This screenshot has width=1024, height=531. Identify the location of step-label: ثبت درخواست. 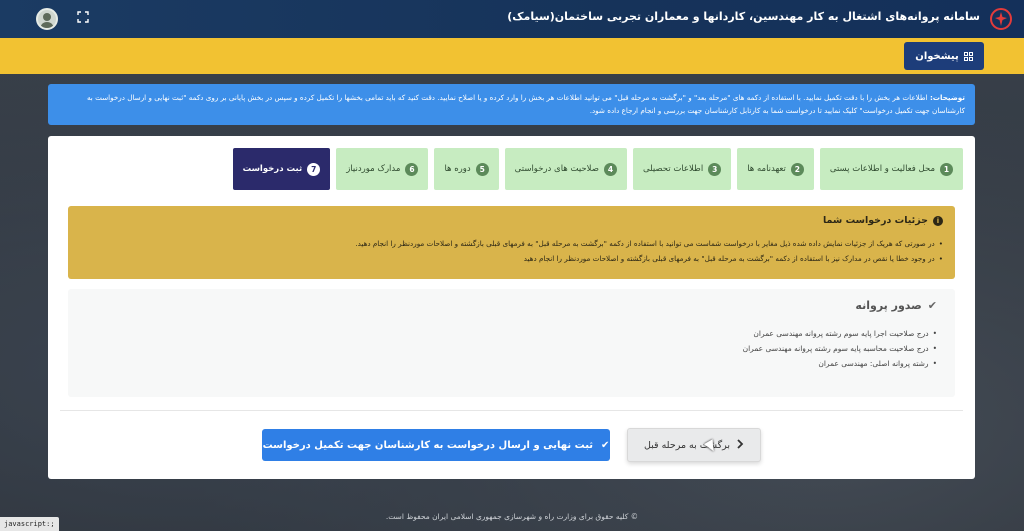
(272, 169).